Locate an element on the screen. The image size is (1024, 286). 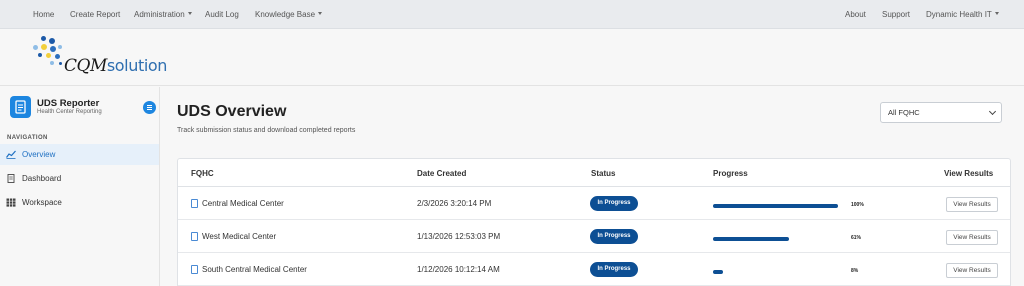
nav-audit-log-link: Audit Log is located at coordinates (222, 14).